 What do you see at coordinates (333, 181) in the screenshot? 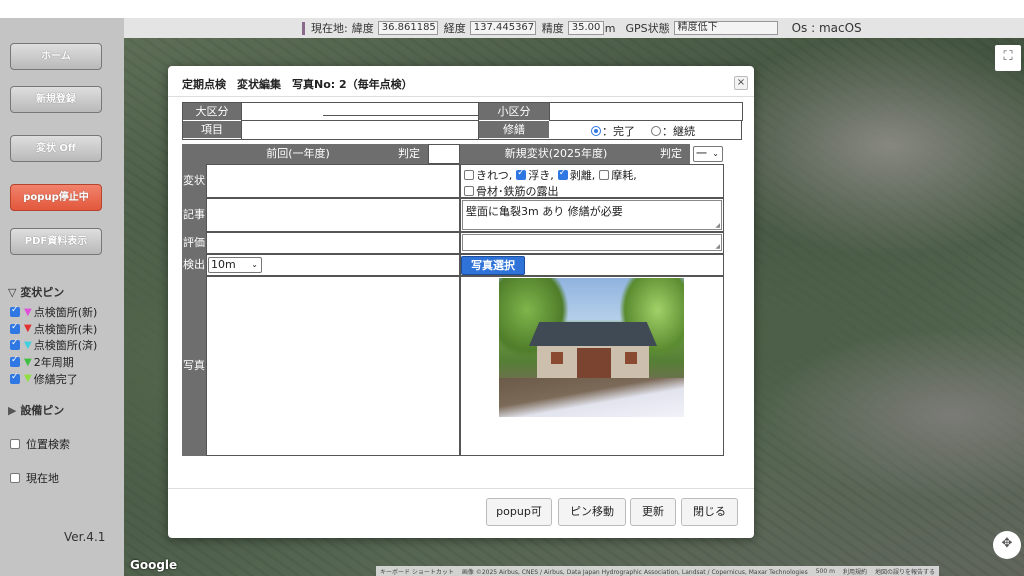
I see `prev-anomaly-cell` at bounding box center [333, 181].